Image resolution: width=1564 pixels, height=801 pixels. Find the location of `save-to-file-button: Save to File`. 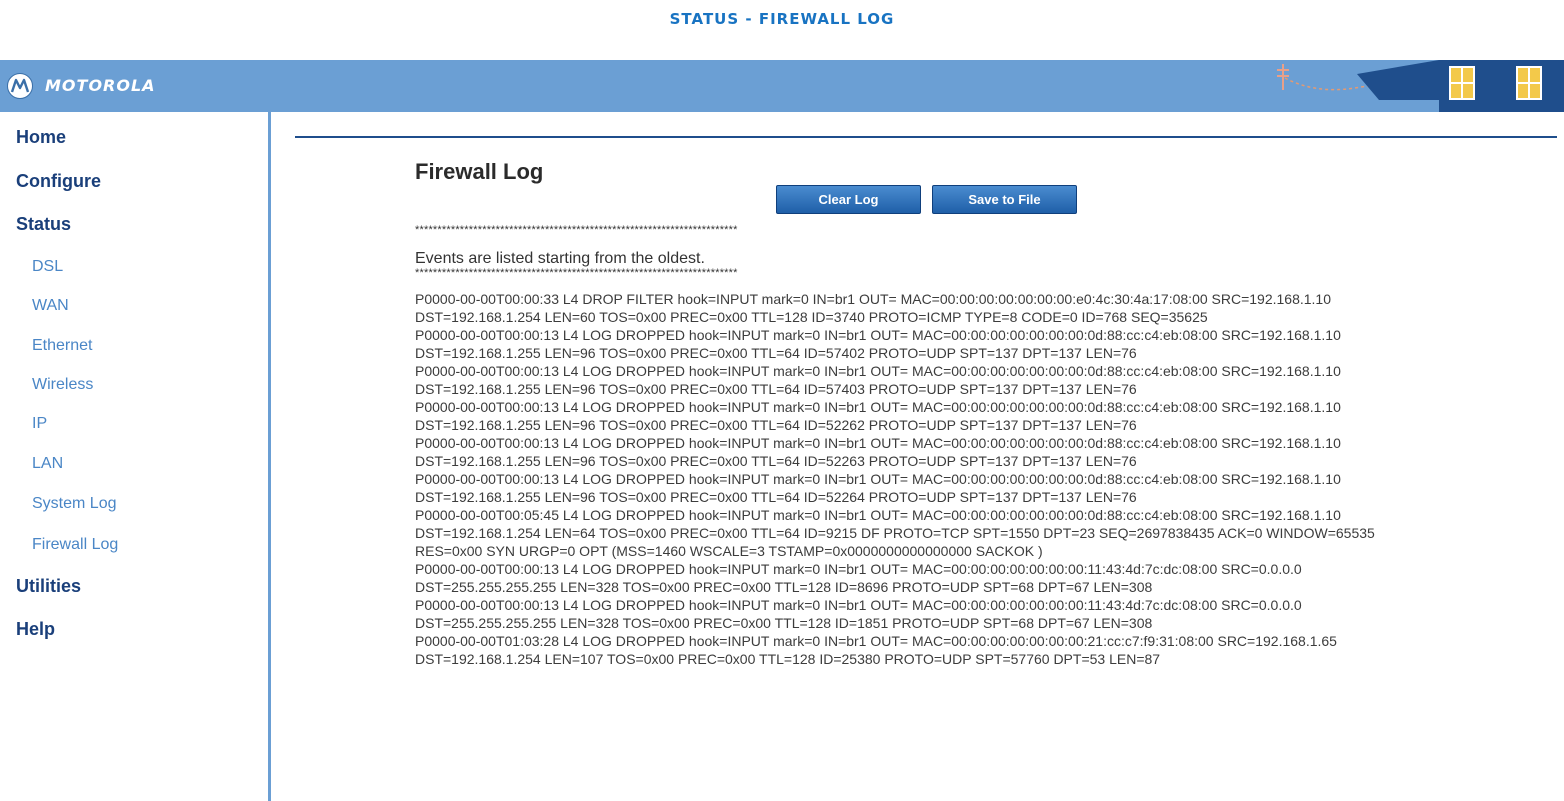

save-to-file-button: Save to File is located at coordinates (1004, 199).